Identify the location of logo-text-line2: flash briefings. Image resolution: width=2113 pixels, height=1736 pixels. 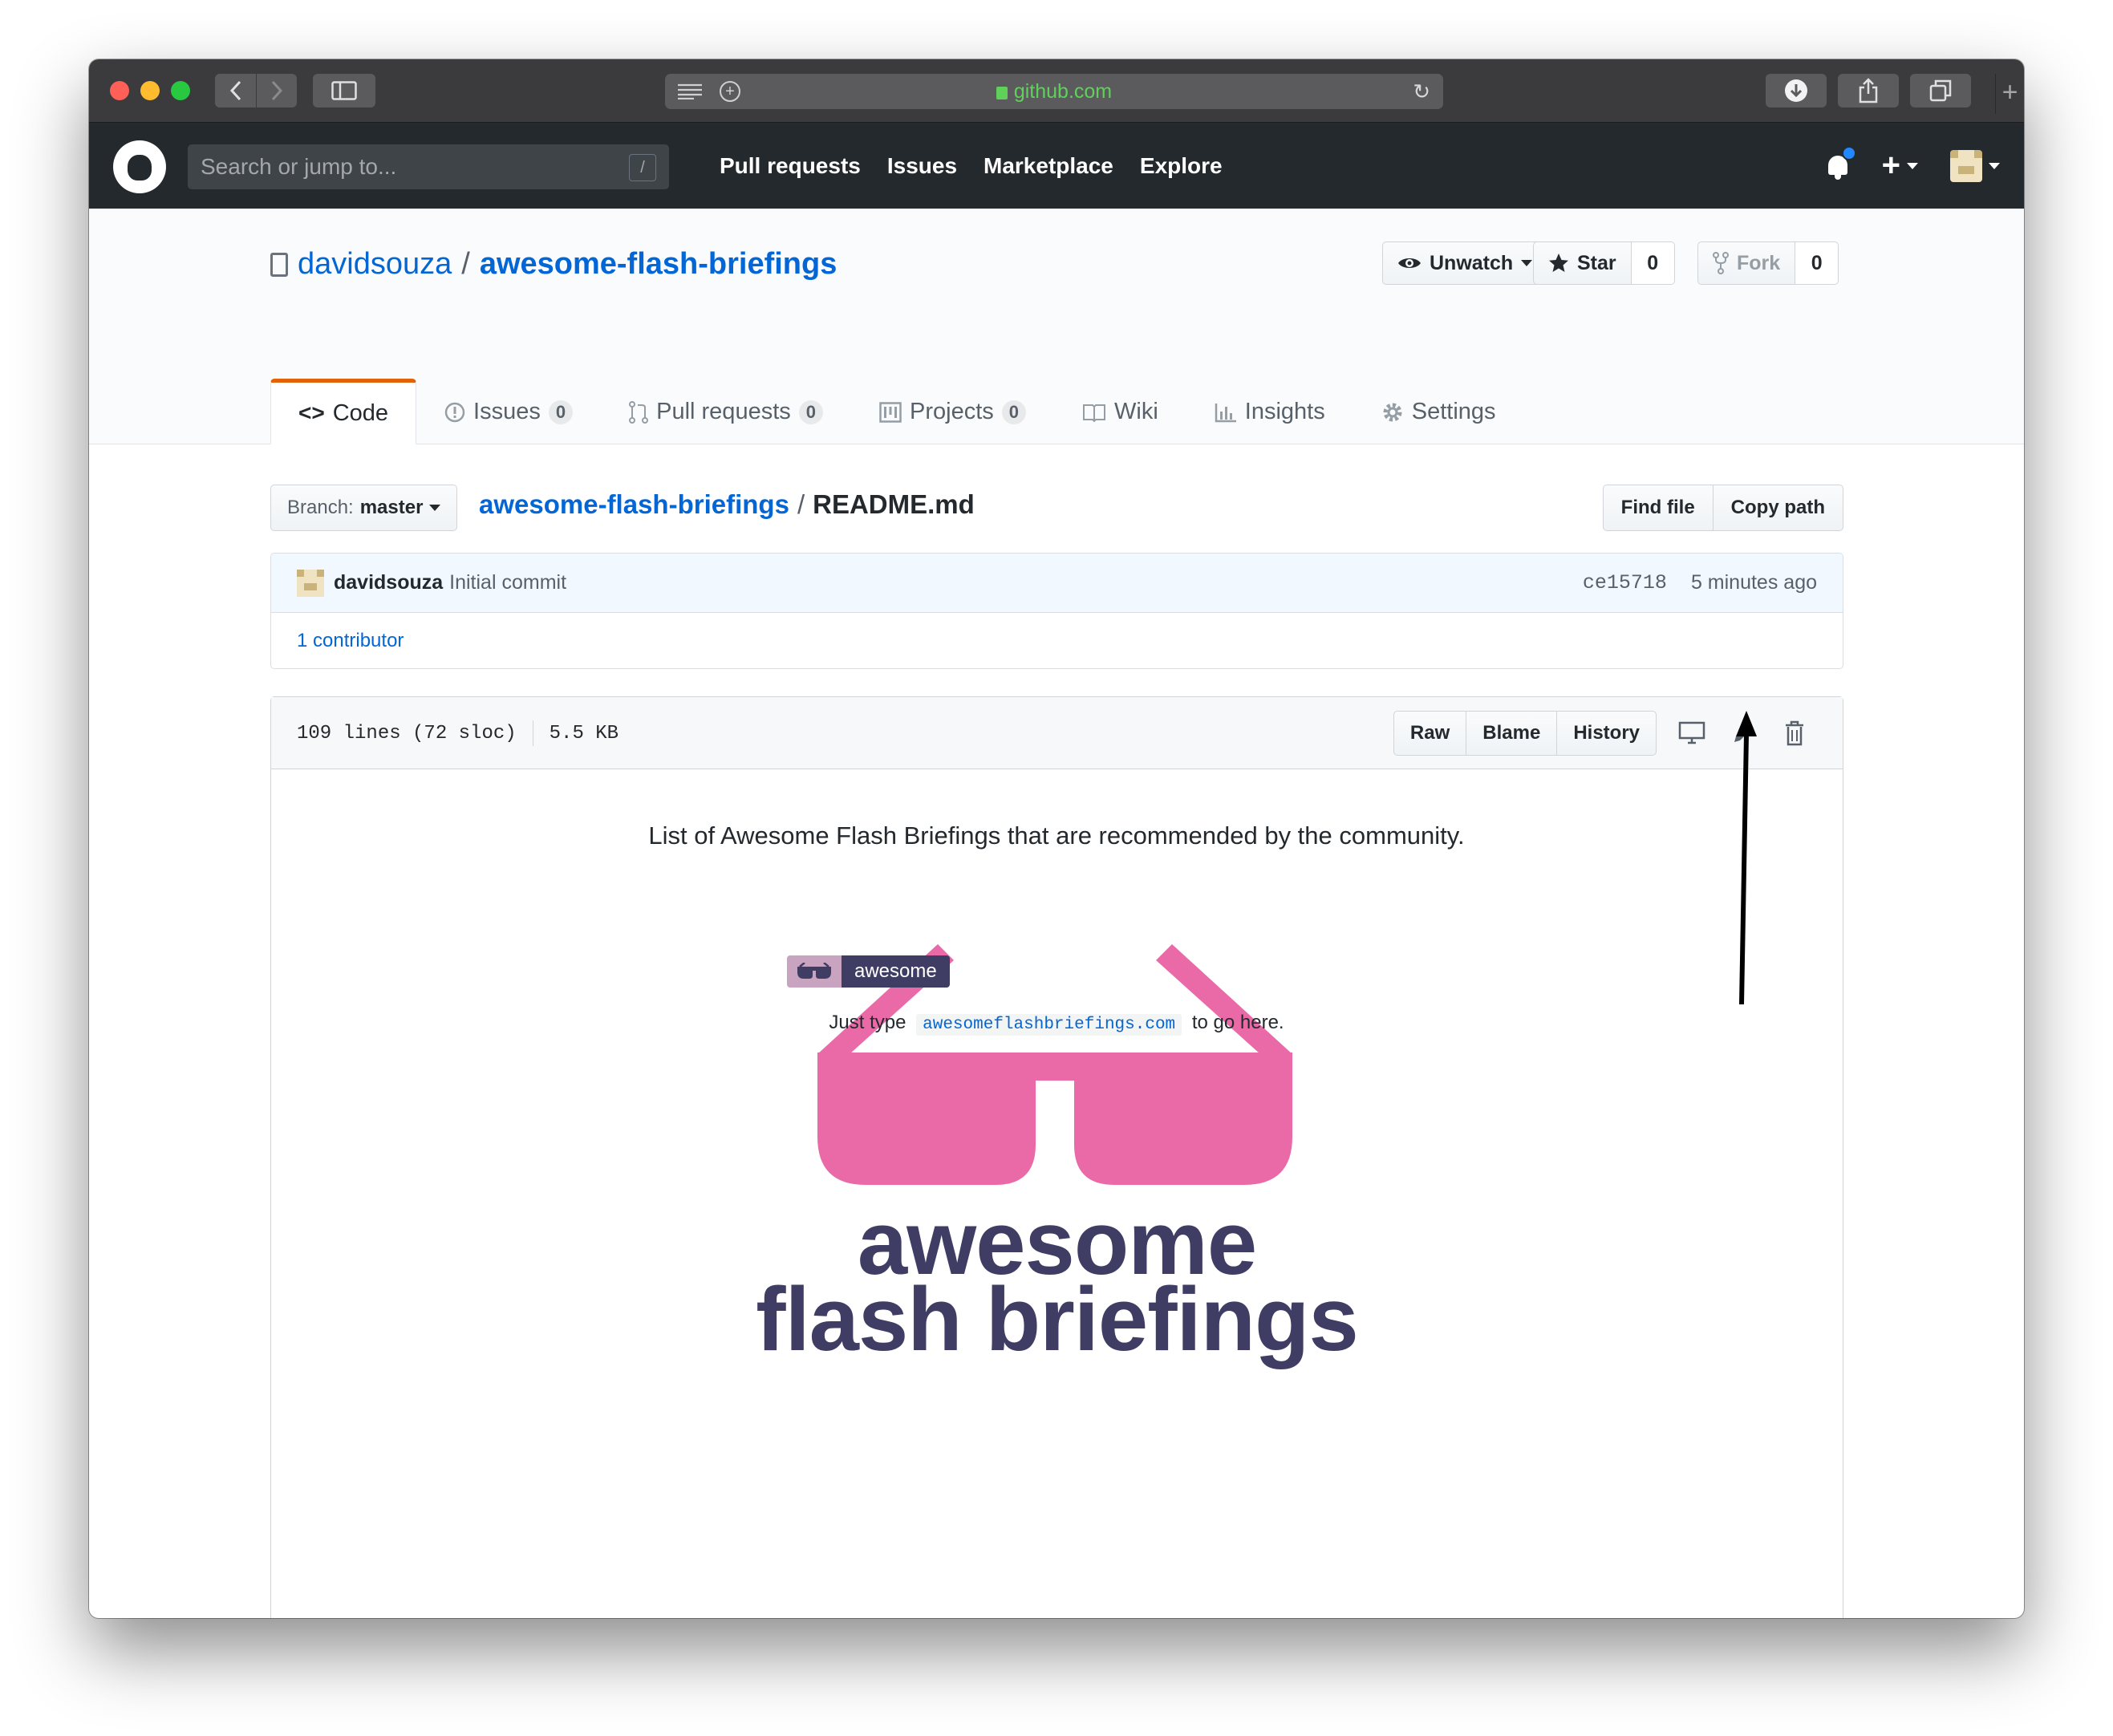
(1057, 1319).